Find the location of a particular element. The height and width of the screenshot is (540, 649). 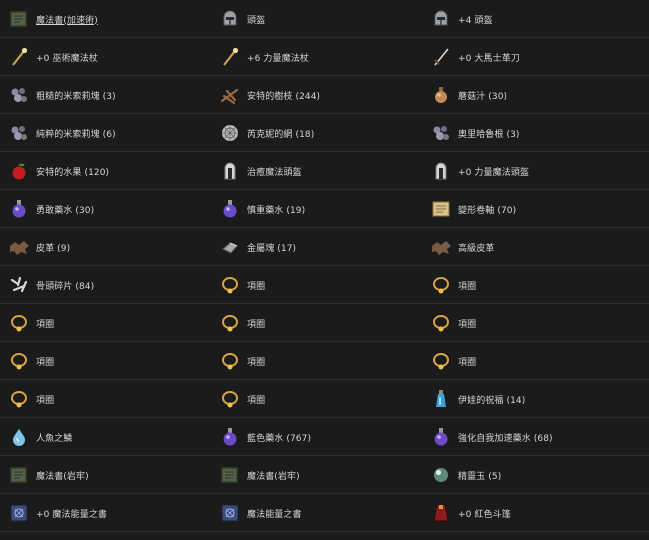

inventory-item: 蘑菇汁 (30) is located at coordinates (535, 95).